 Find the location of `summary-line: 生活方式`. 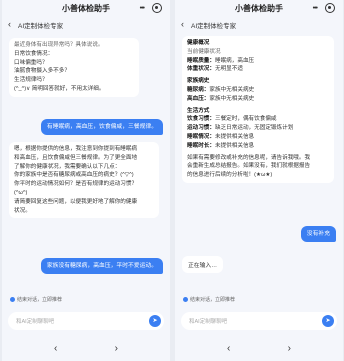

summary-line: 生活方式 is located at coordinates (258, 111).